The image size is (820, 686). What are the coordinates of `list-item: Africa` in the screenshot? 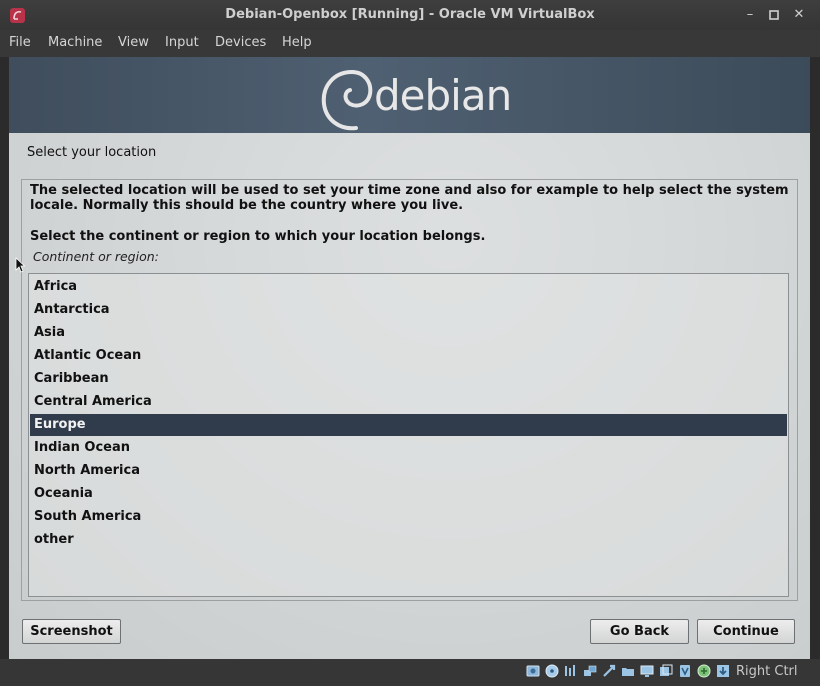 It's located at (408, 287).